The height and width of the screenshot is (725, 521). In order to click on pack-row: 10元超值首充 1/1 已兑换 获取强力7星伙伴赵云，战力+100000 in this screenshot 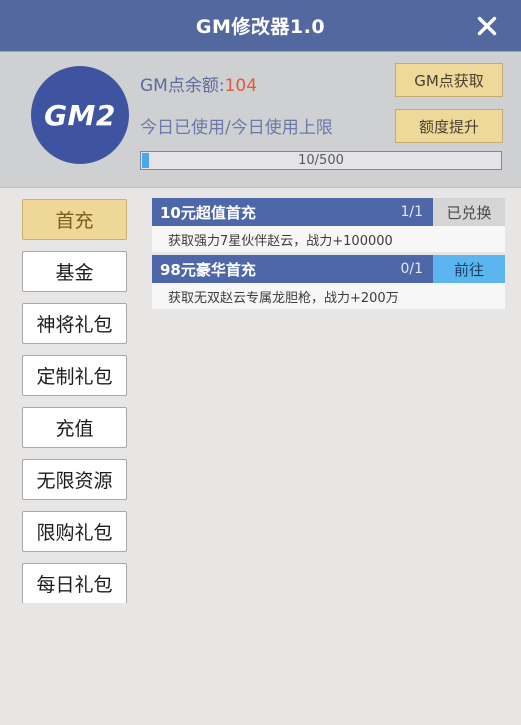, I will do `click(328, 225)`.